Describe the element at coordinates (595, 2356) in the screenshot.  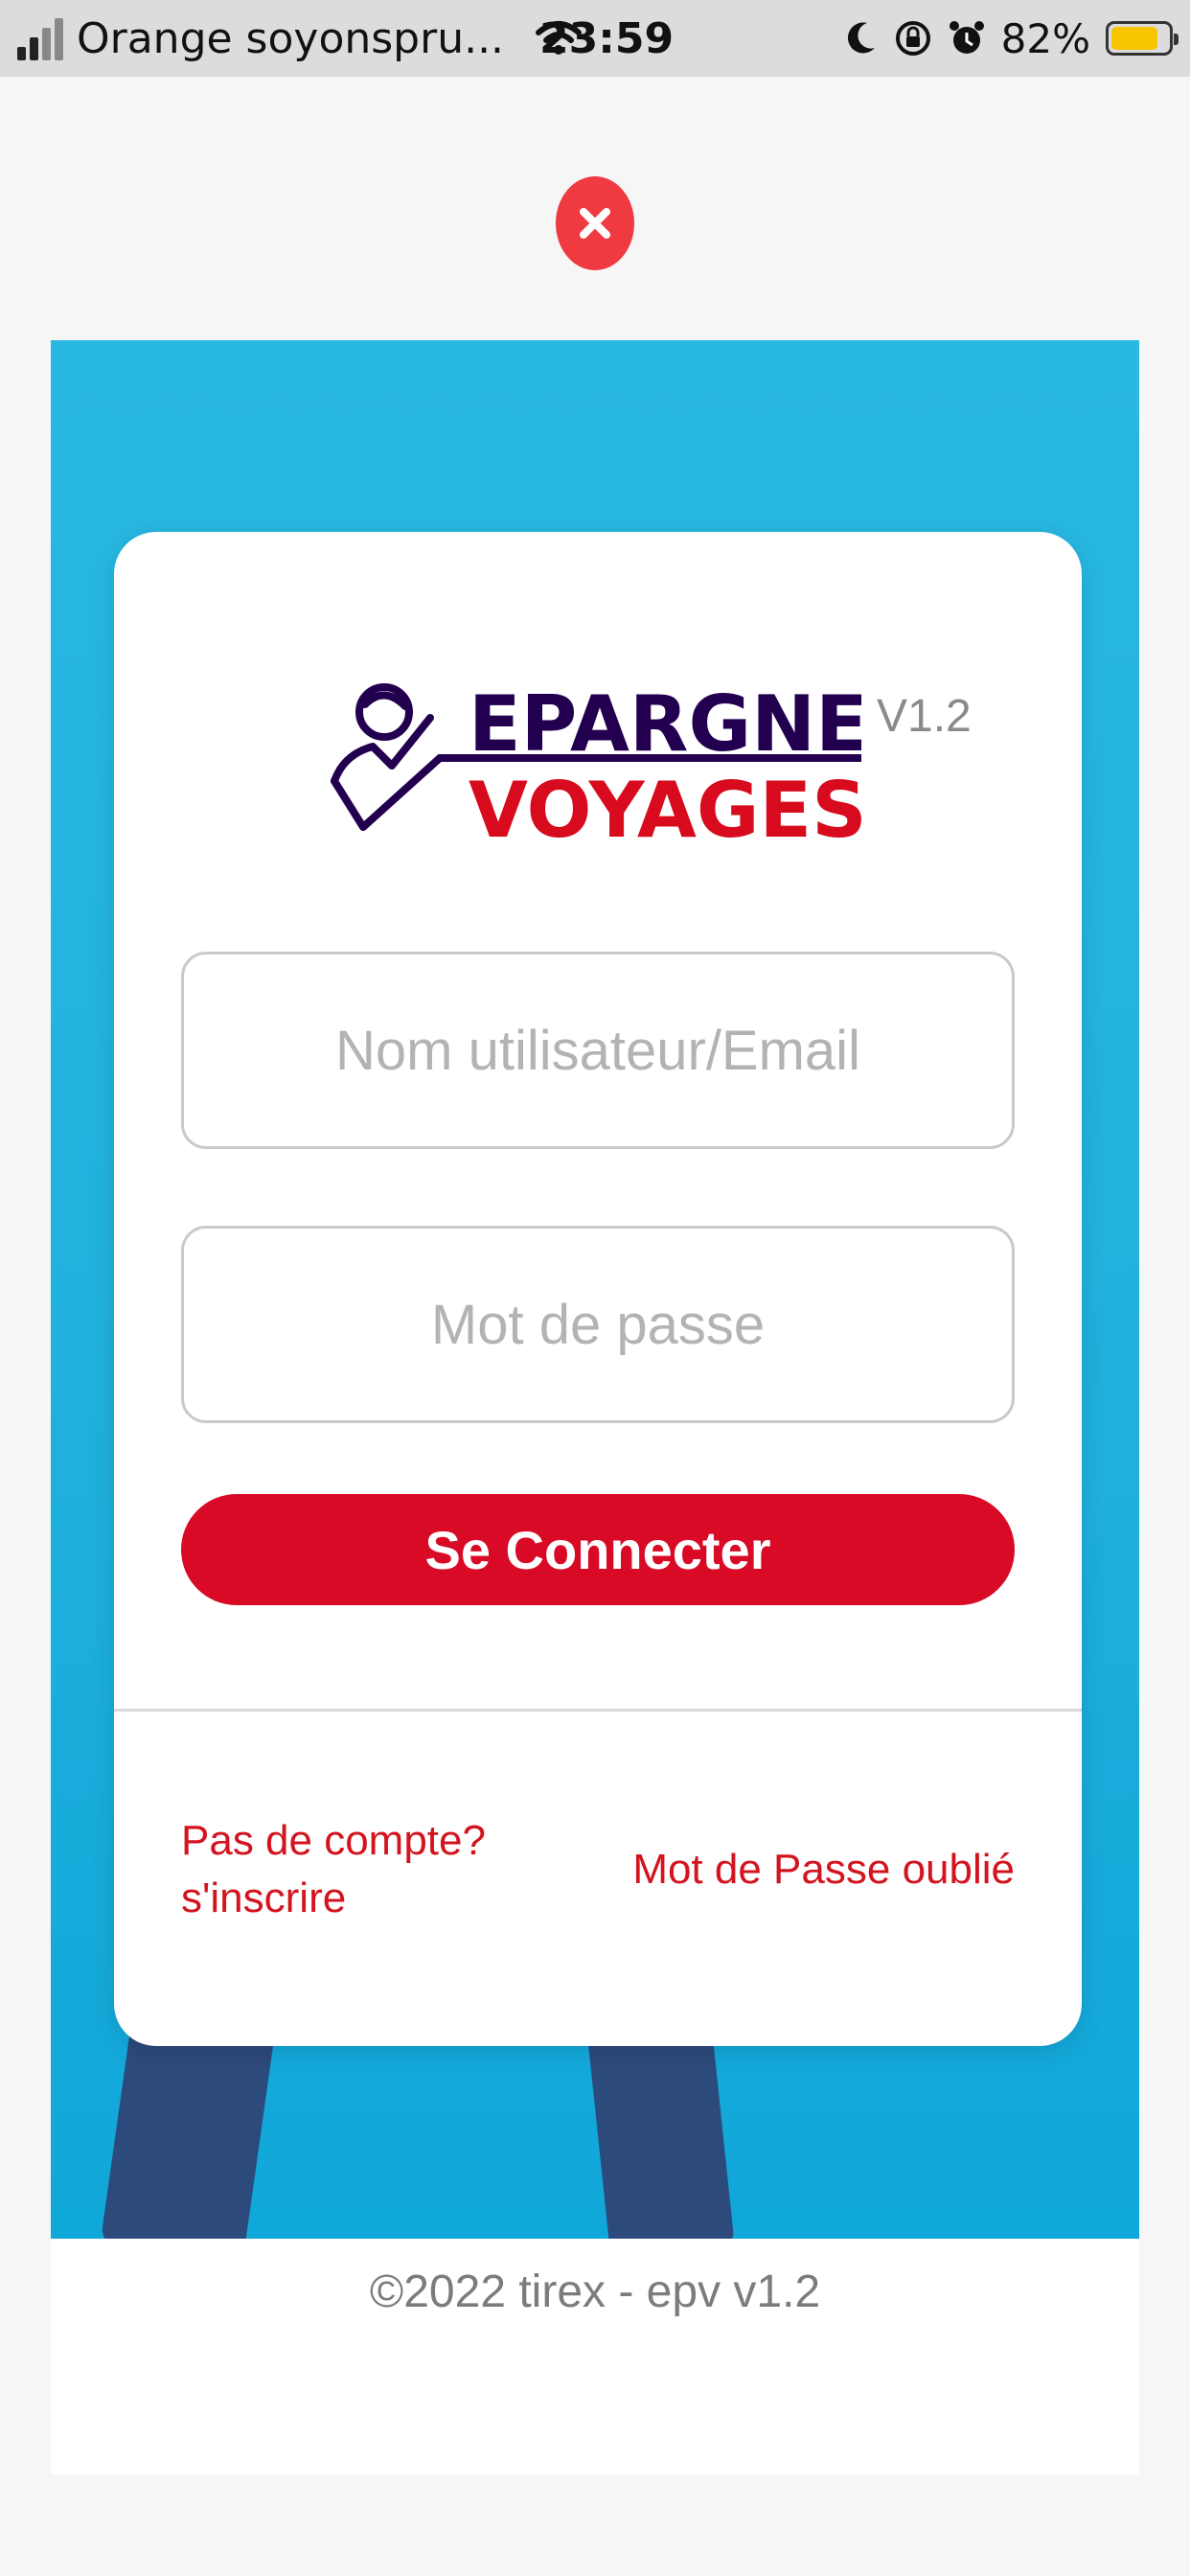
I see `footer: ©2022 tirex - epv v1.2` at that location.